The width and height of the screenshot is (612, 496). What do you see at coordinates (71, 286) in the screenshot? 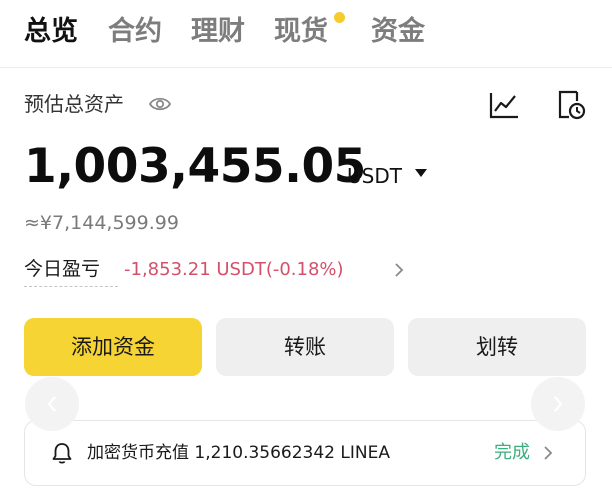
I see `pnl-label-underline` at bounding box center [71, 286].